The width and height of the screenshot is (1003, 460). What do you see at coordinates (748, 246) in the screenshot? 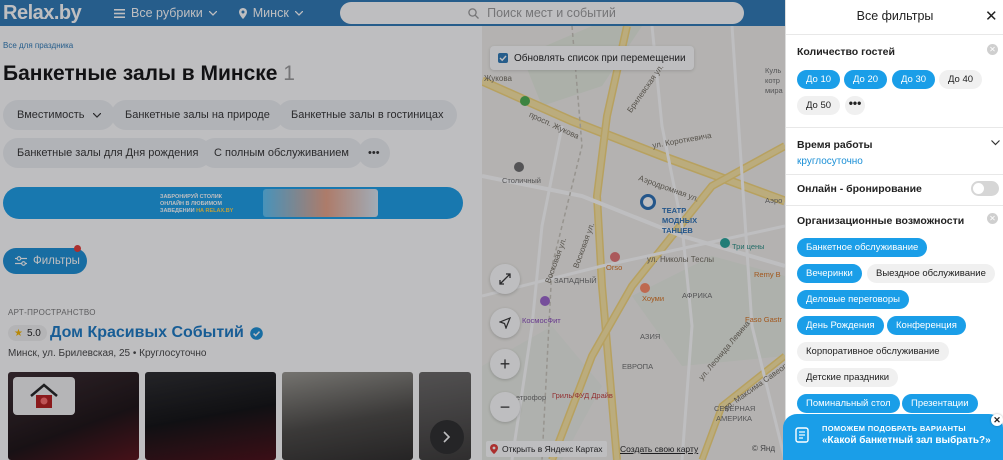
I see `map-label: Три цены` at bounding box center [748, 246].